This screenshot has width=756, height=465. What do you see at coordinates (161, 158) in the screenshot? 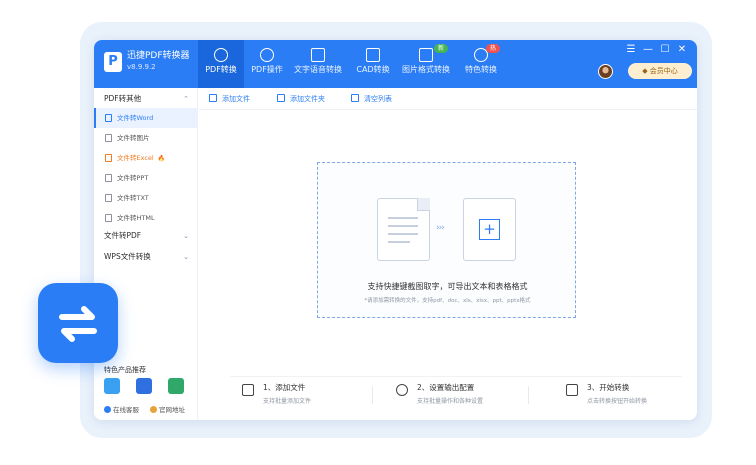
I see `flame-icon: 🔥` at bounding box center [161, 158].